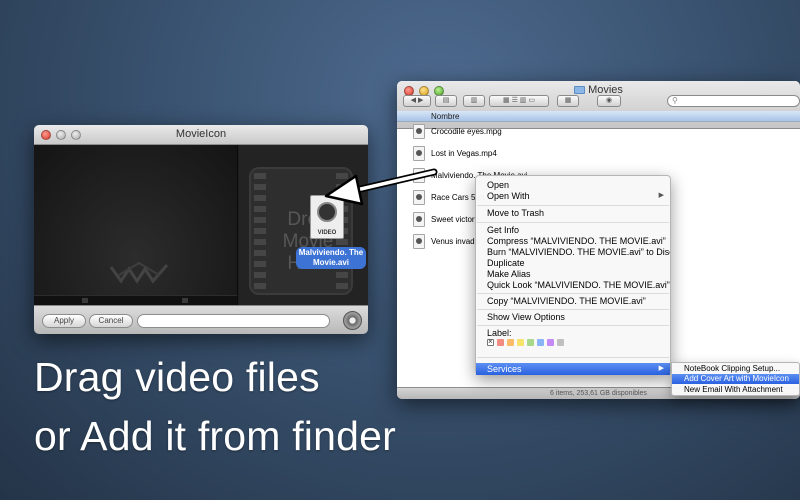  I want to click on file-row: Crocodile eyes.mpg, so click(457, 131).